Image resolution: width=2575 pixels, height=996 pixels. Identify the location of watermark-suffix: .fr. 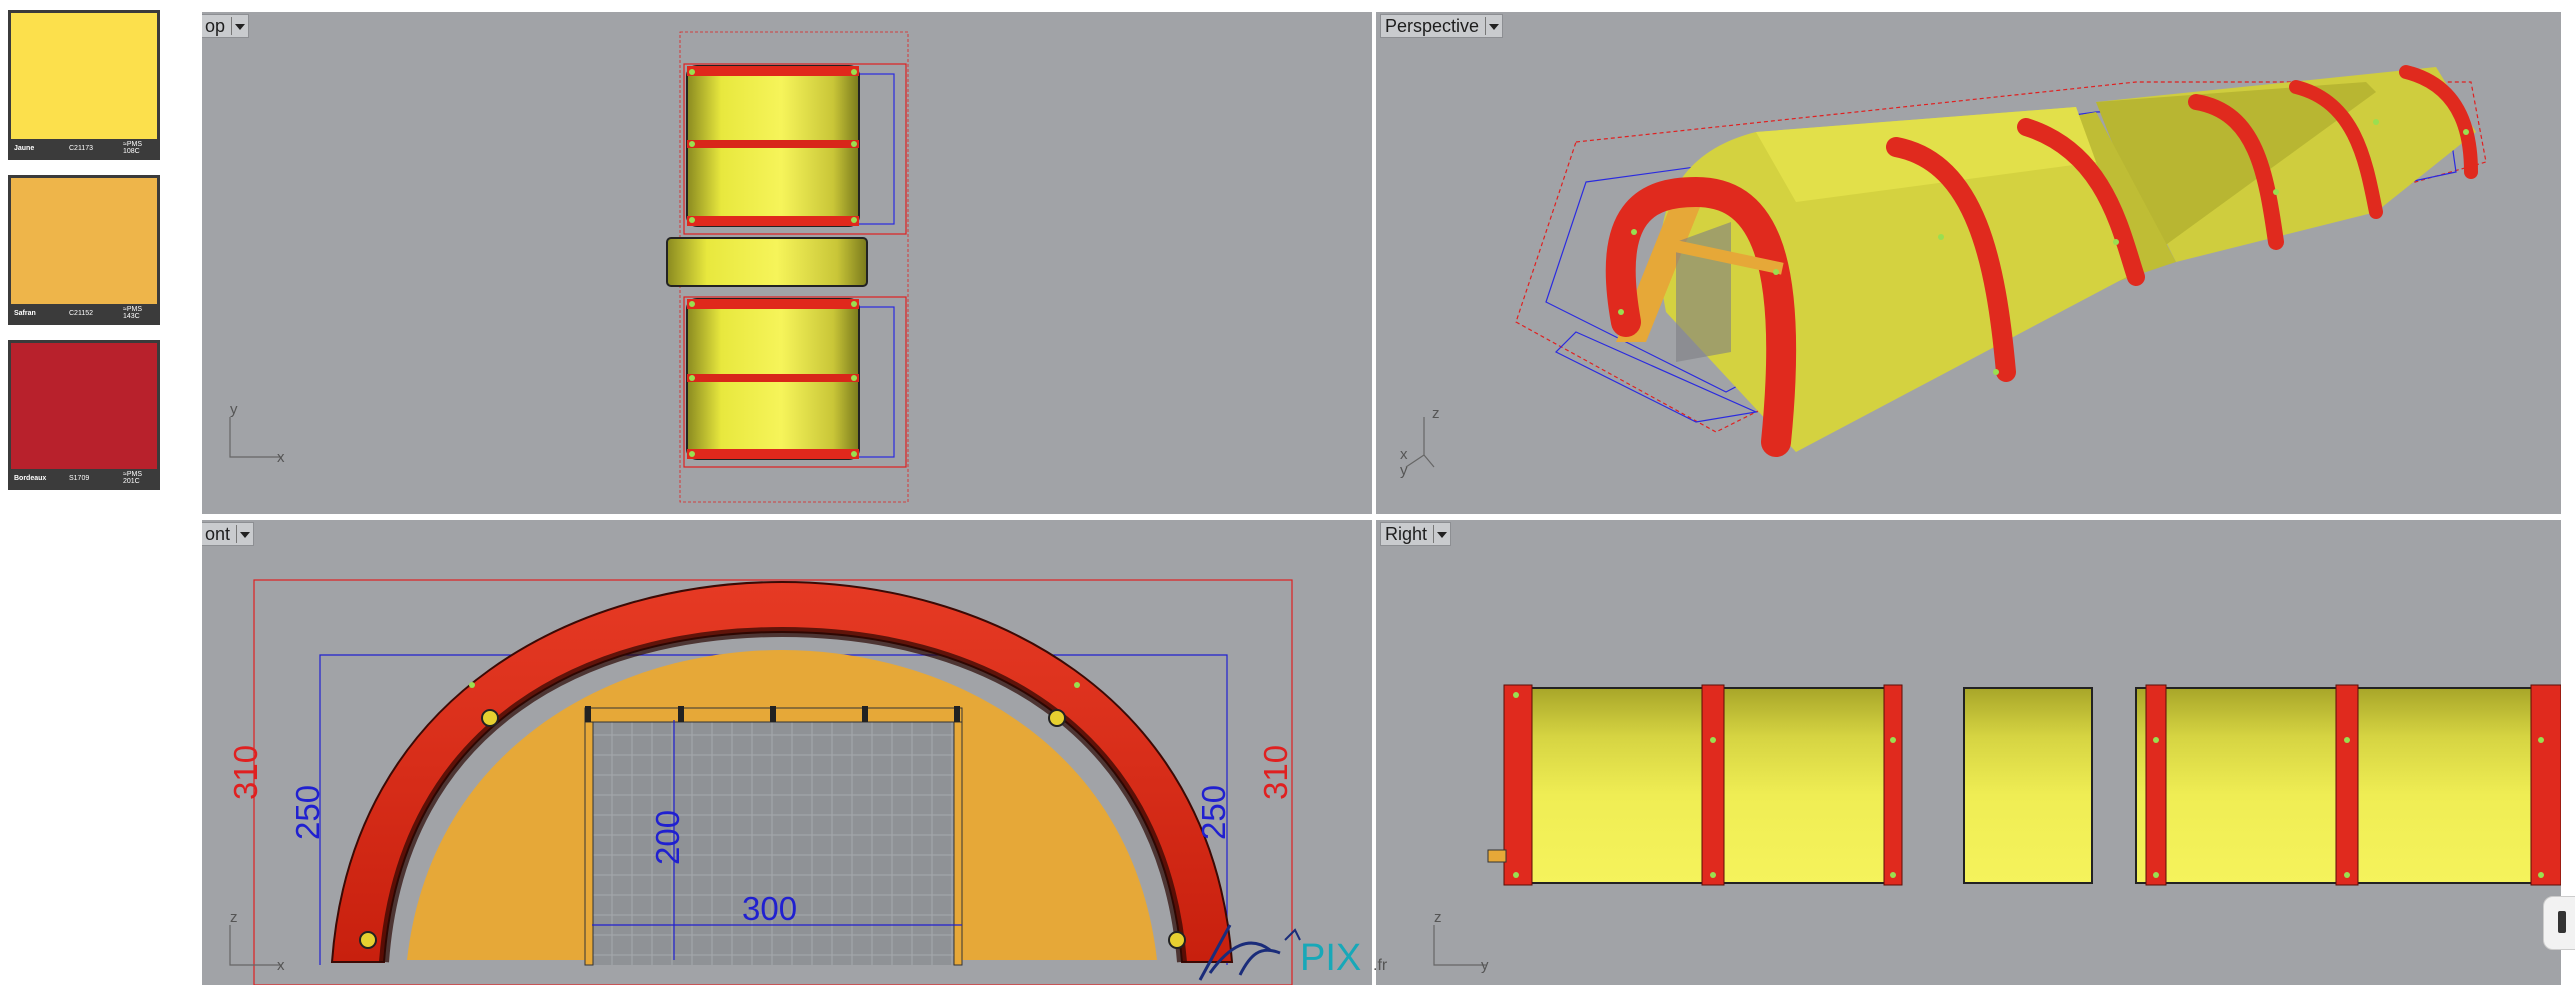
(1380, 965).